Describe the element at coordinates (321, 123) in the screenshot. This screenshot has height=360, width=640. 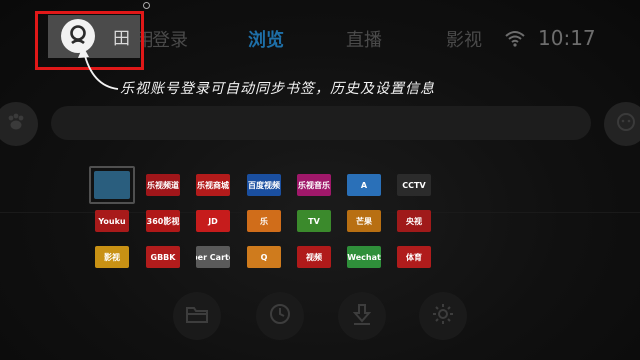
I see `search-input` at that location.